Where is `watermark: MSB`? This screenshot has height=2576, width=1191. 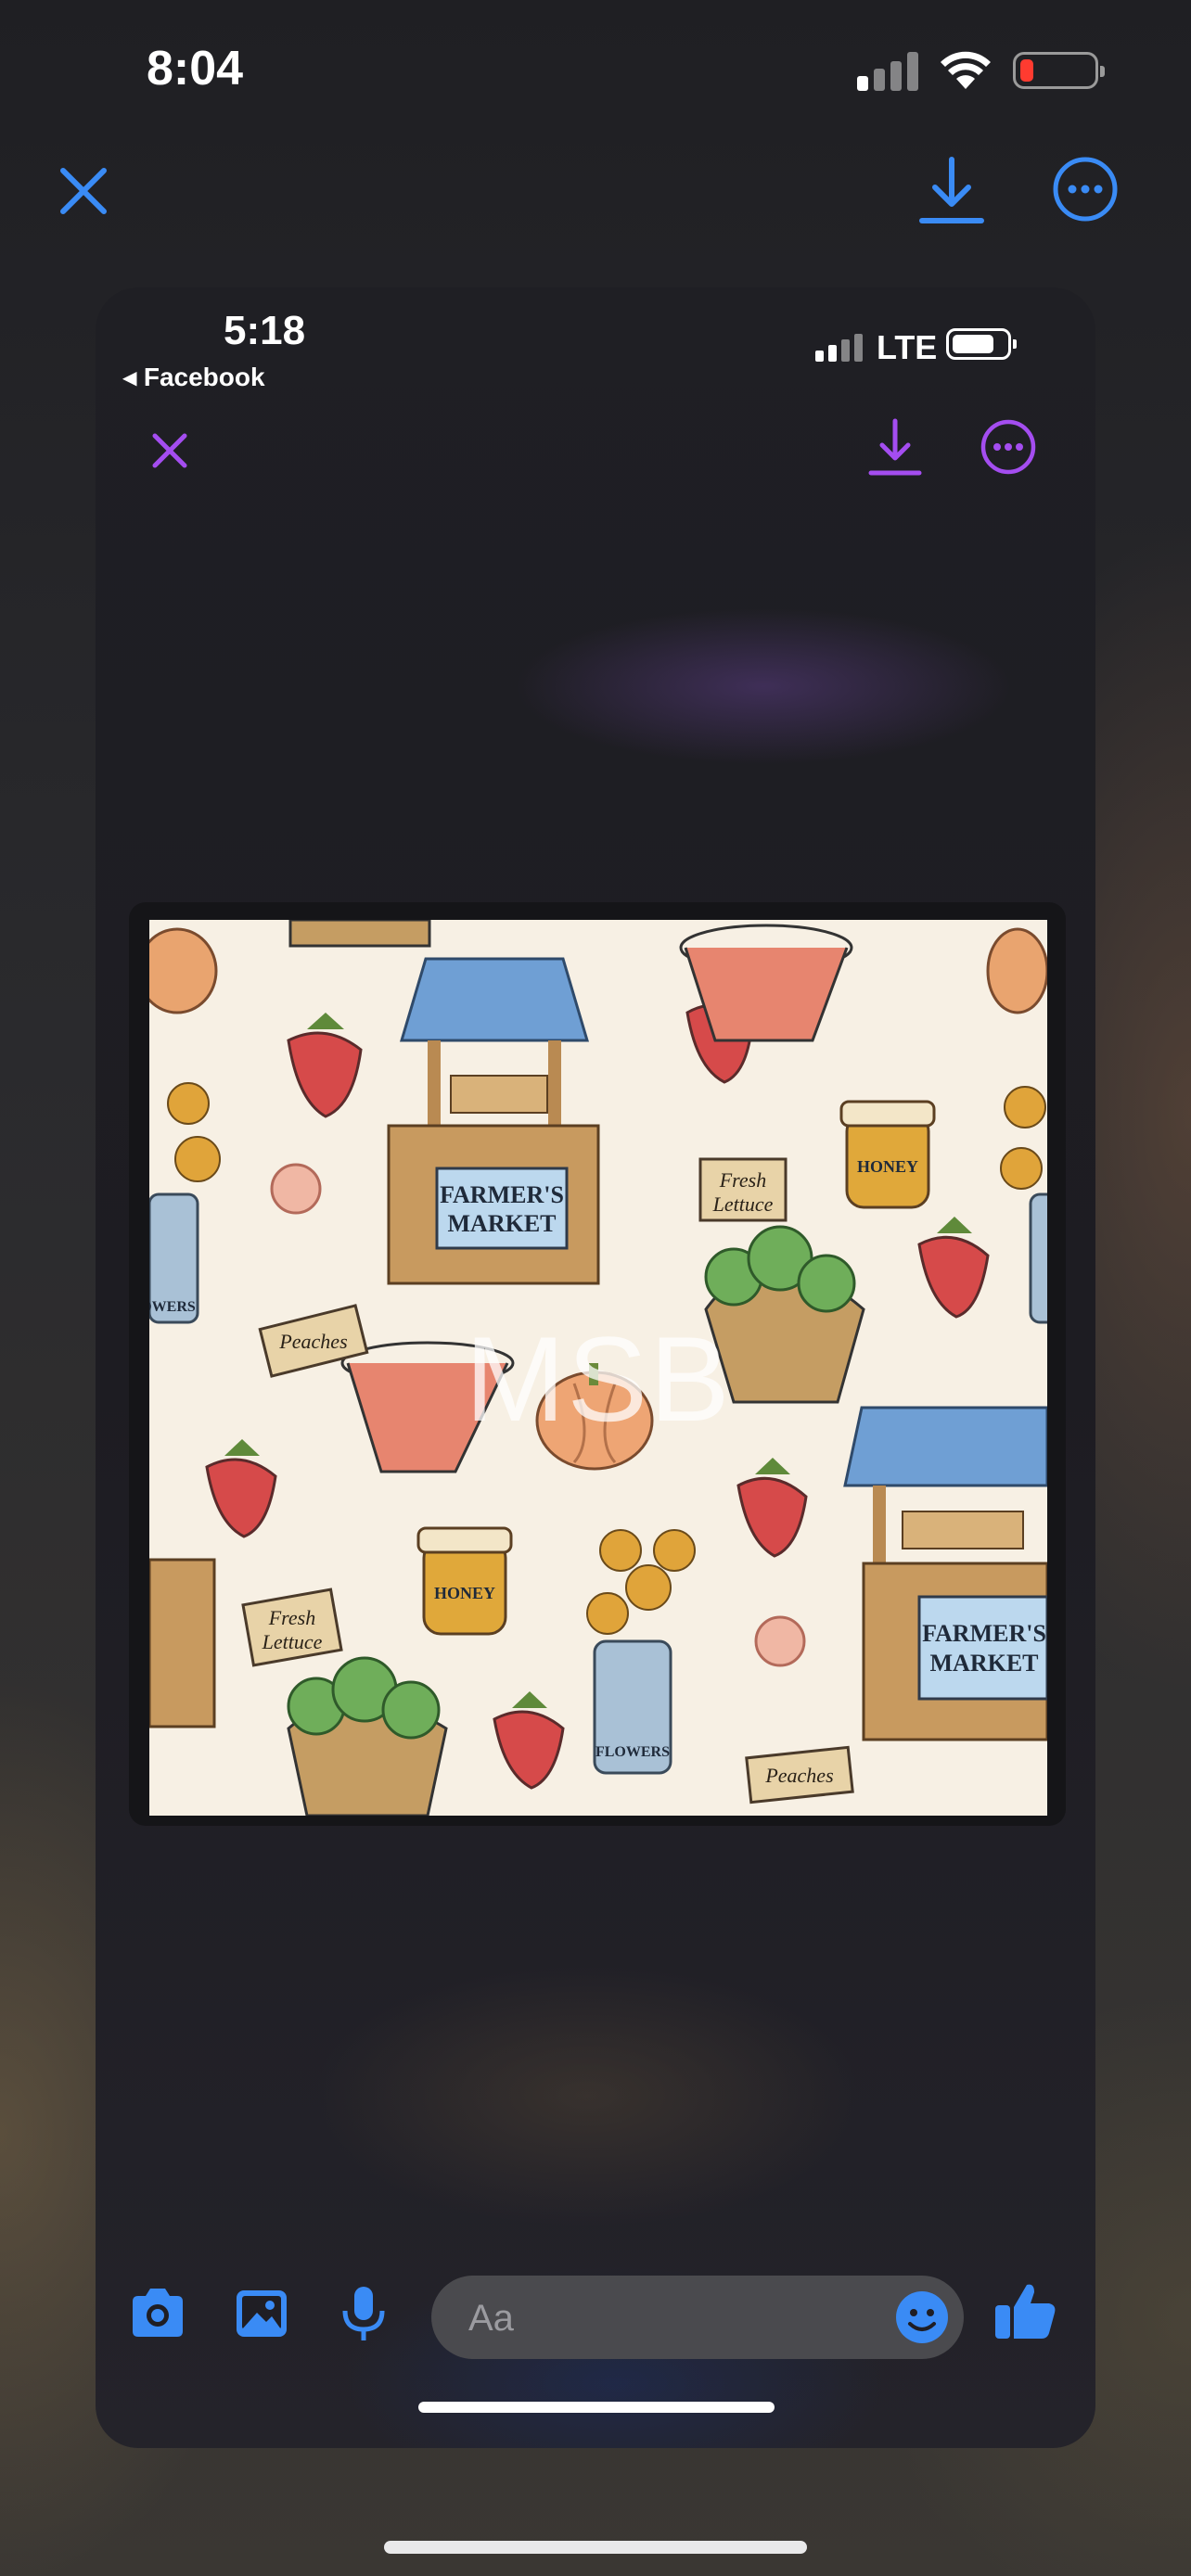 watermark: MSB is located at coordinates (598, 1379).